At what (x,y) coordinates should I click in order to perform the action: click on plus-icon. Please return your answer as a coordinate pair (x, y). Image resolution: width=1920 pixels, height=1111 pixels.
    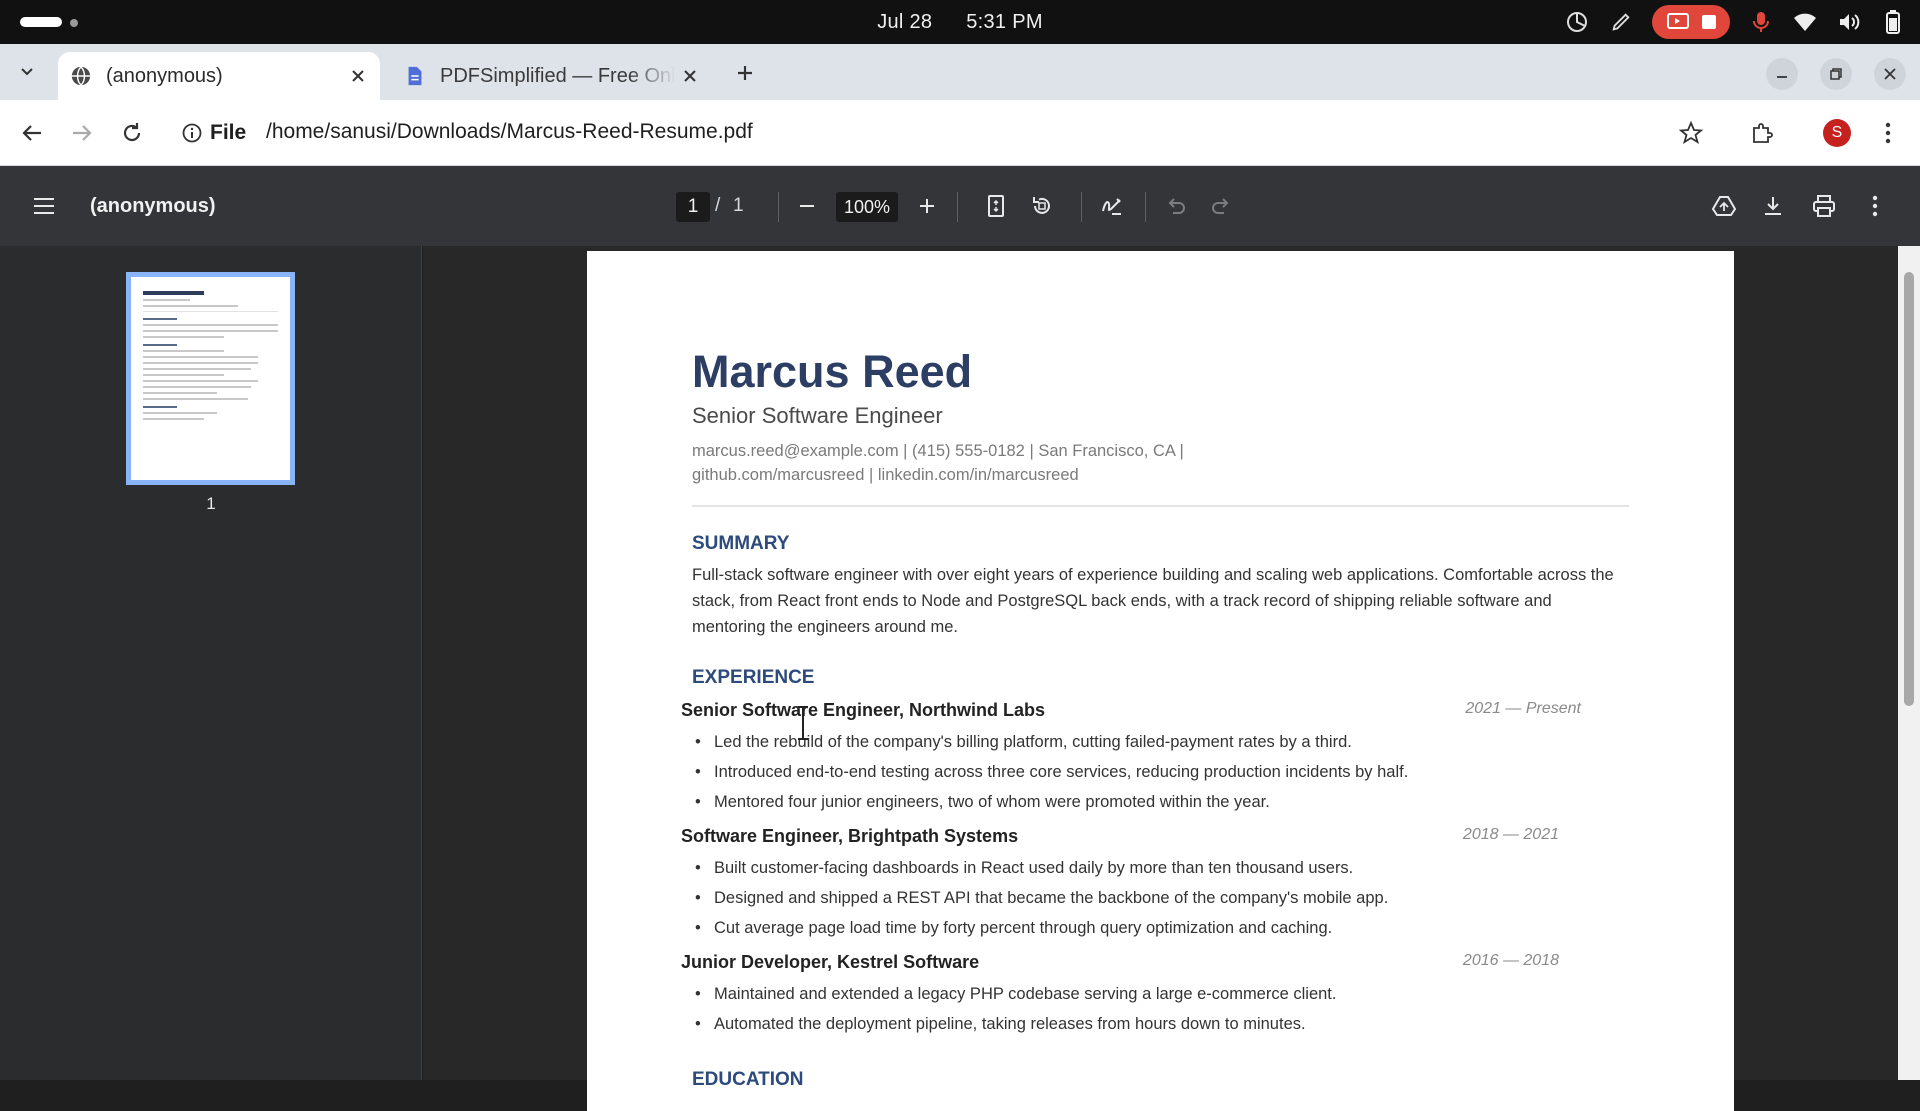
    Looking at the image, I should click on (745, 73).